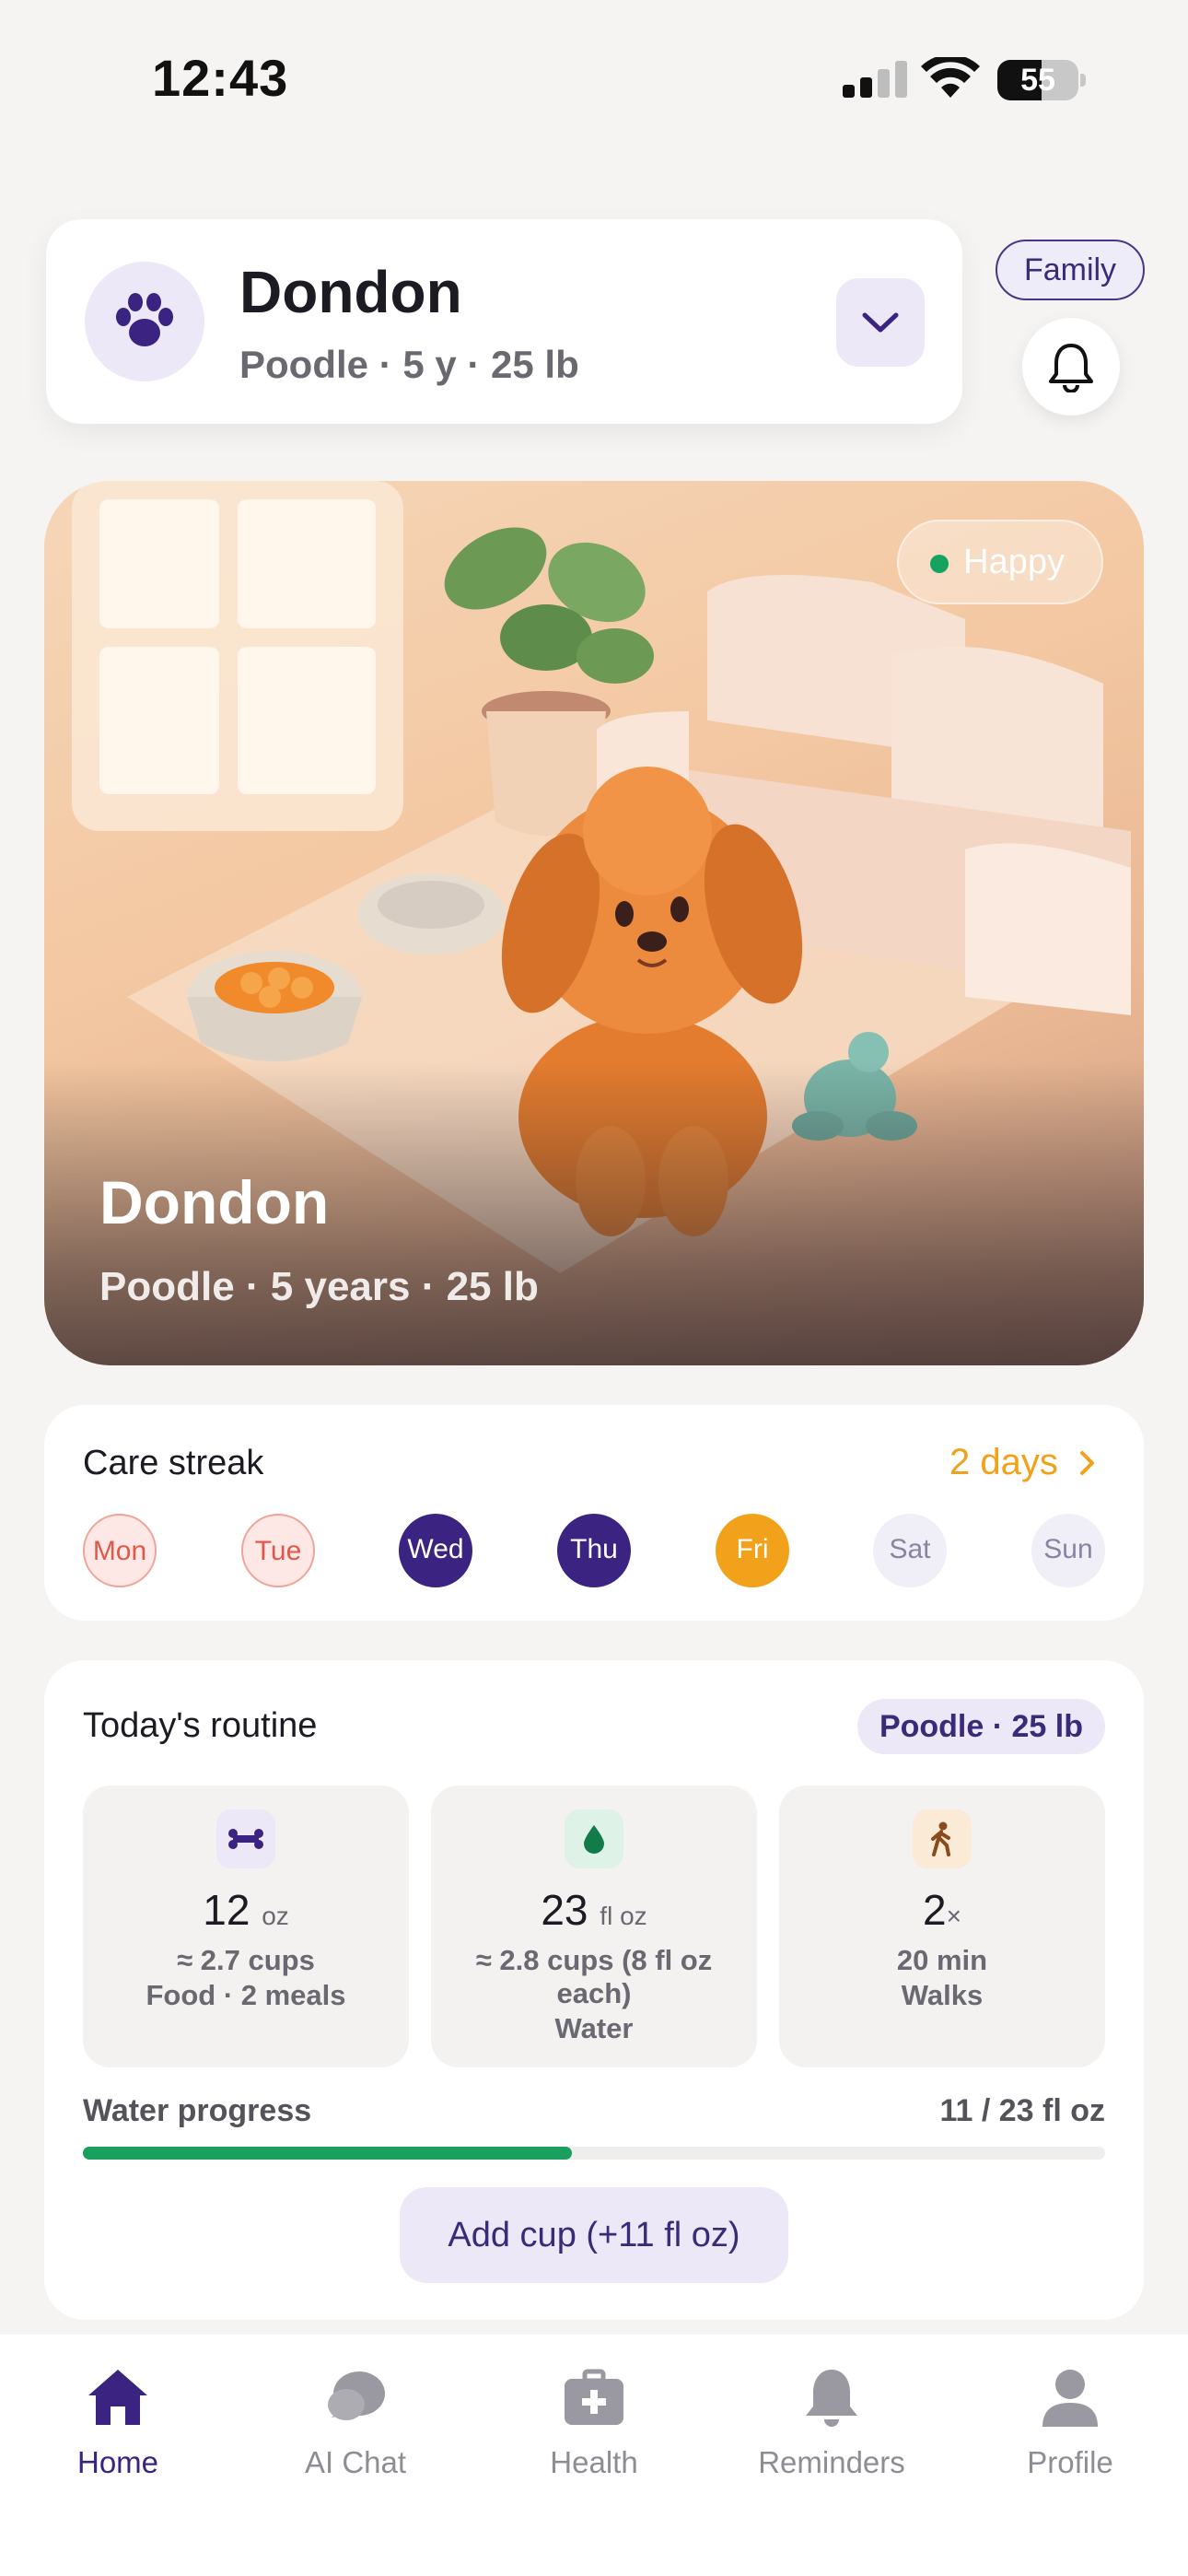 The height and width of the screenshot is (2576, 1188). I want to click on mood-status-dot, so click(939, 564).